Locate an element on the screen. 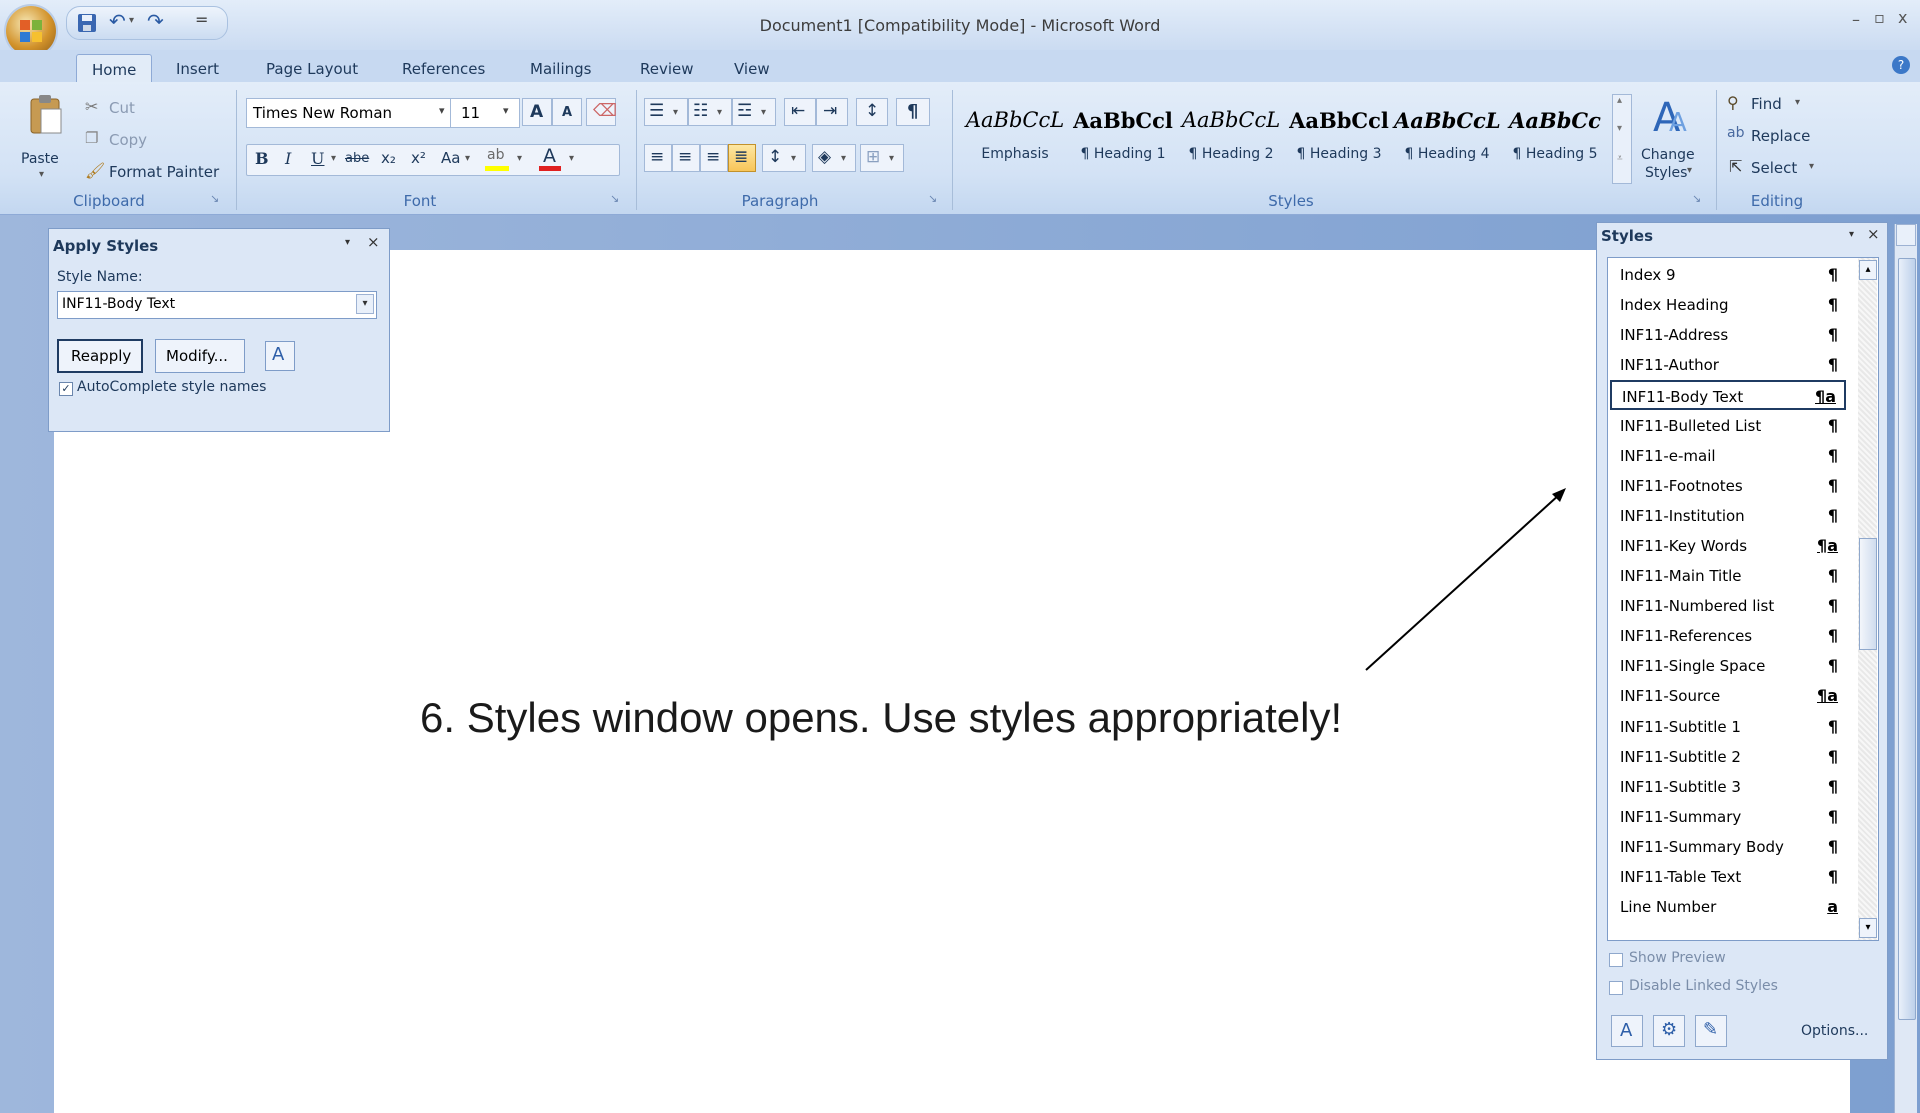 This screenshot has width=1920, height=1113. style-list-item: INF11-Author ¶ is located at coordinates (1728, 365).